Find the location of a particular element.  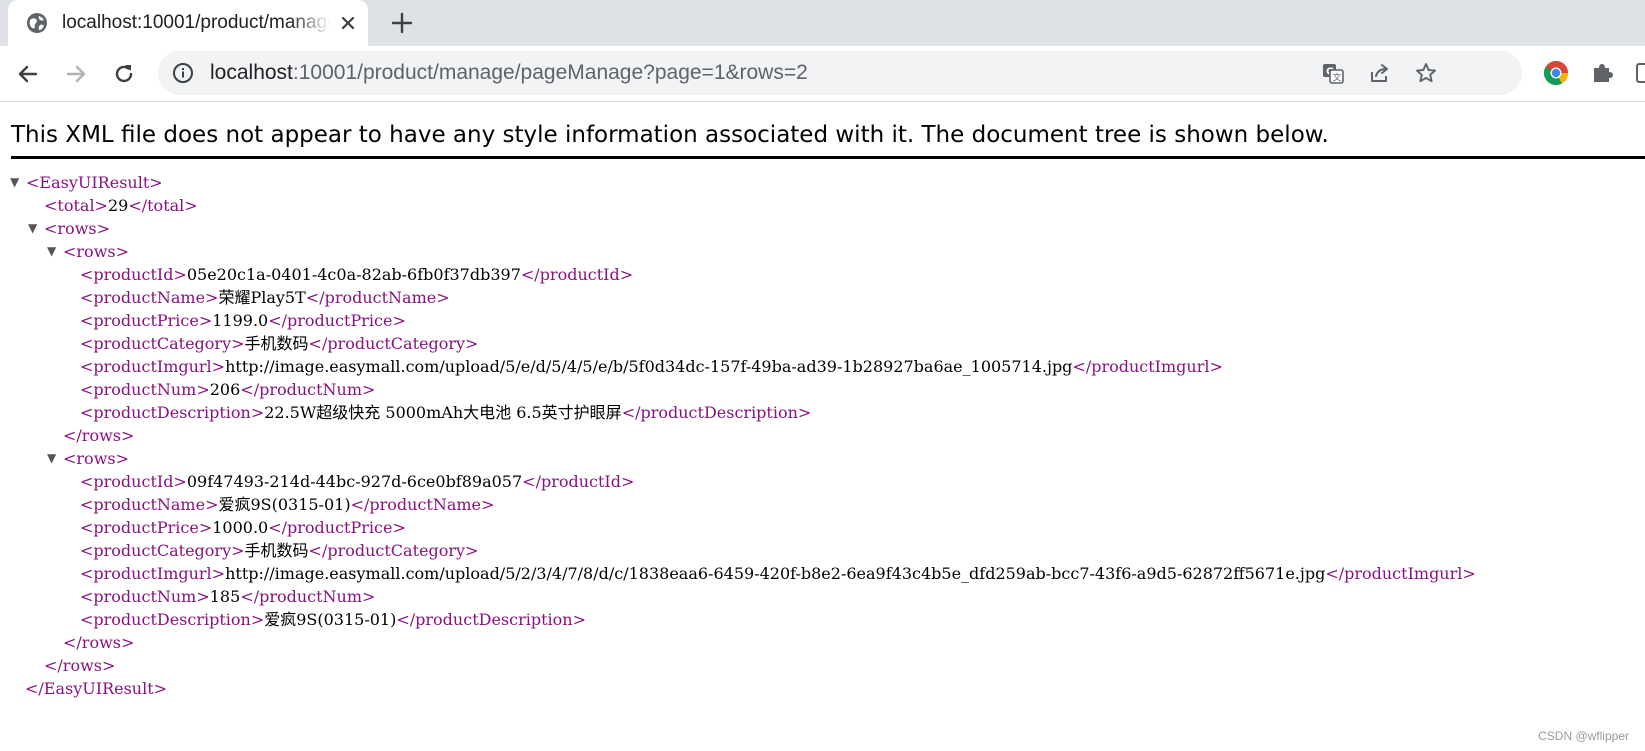

translate-icon: G 文 is located at coordinates (1333, 73).